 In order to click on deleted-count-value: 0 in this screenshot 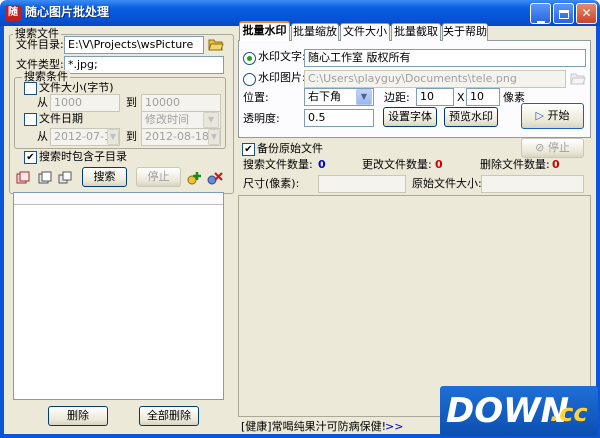, I will do `click(556, 164)`.